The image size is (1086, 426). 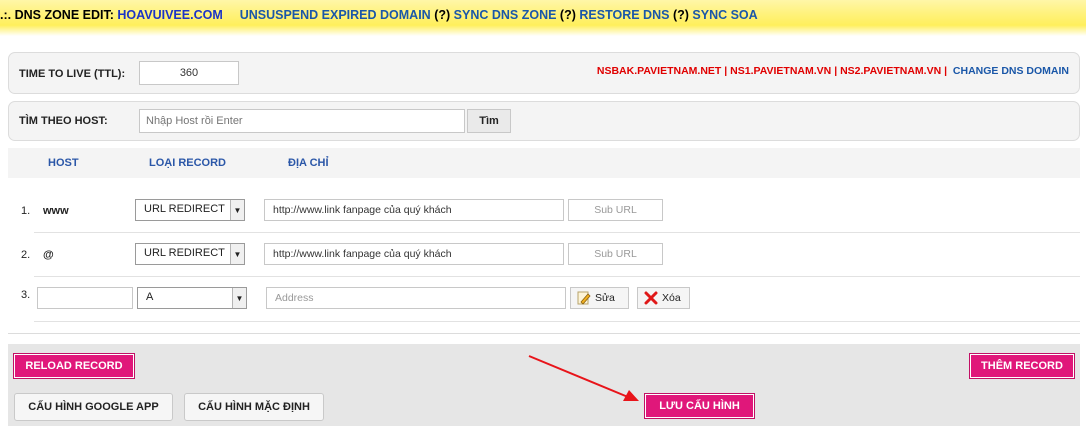 I want to click on column-address: ĐỊA CHỈ, so click(x=308, y=163).